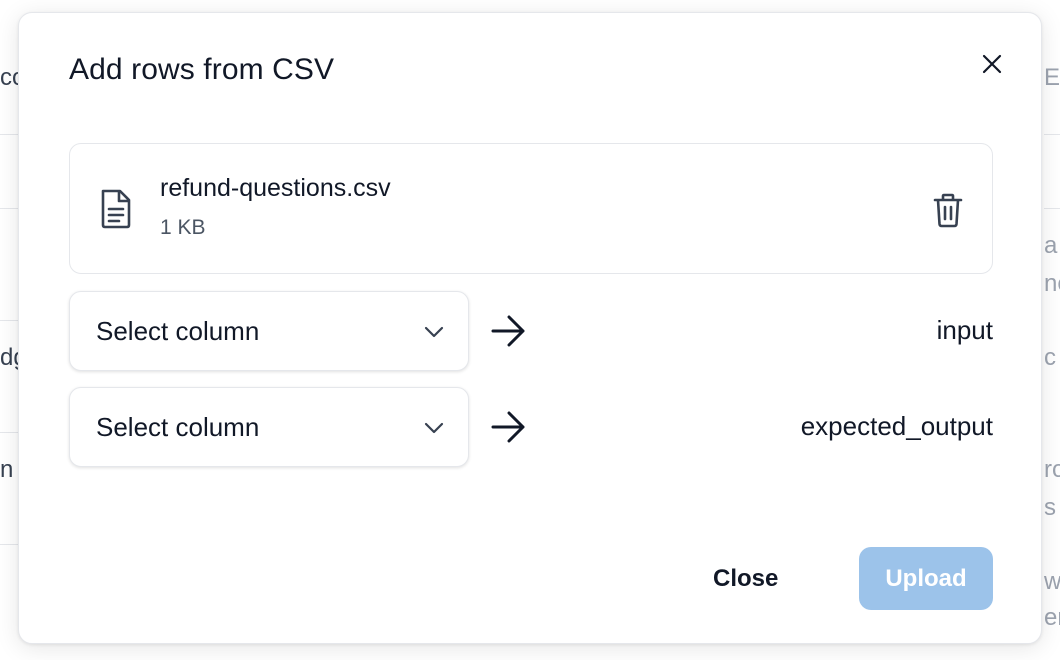  I want to click on file-name: refund-questions.csv, so click(275, 188).